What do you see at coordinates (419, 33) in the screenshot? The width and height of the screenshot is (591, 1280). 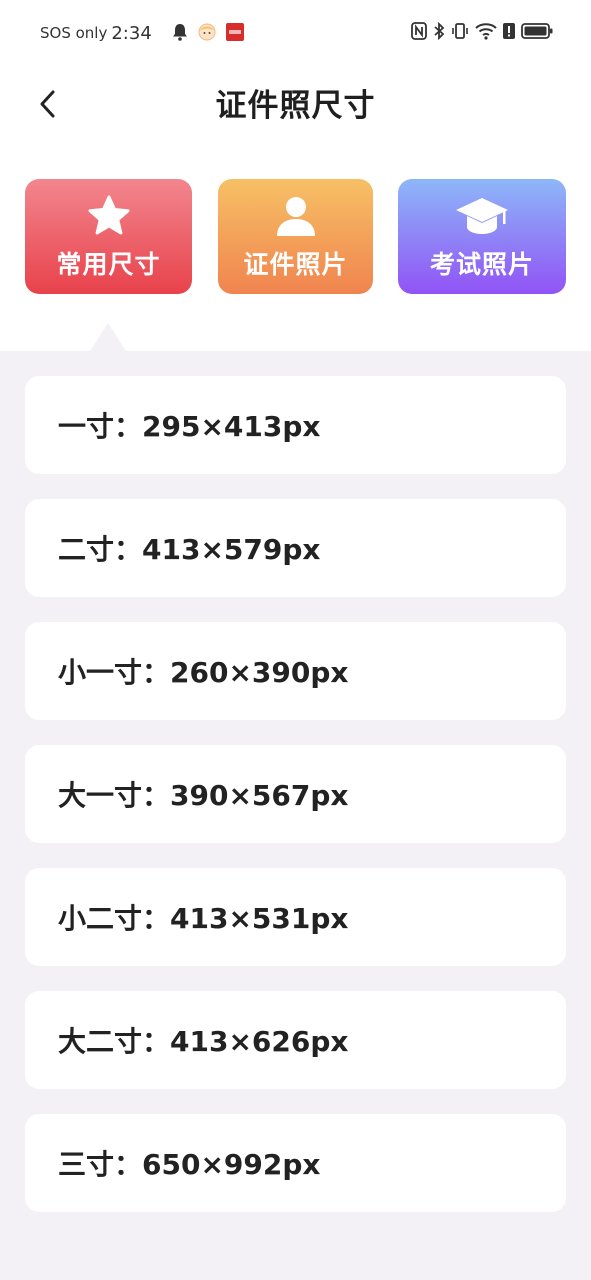 I see `nfc-icon` at bounding box center [419, 33].